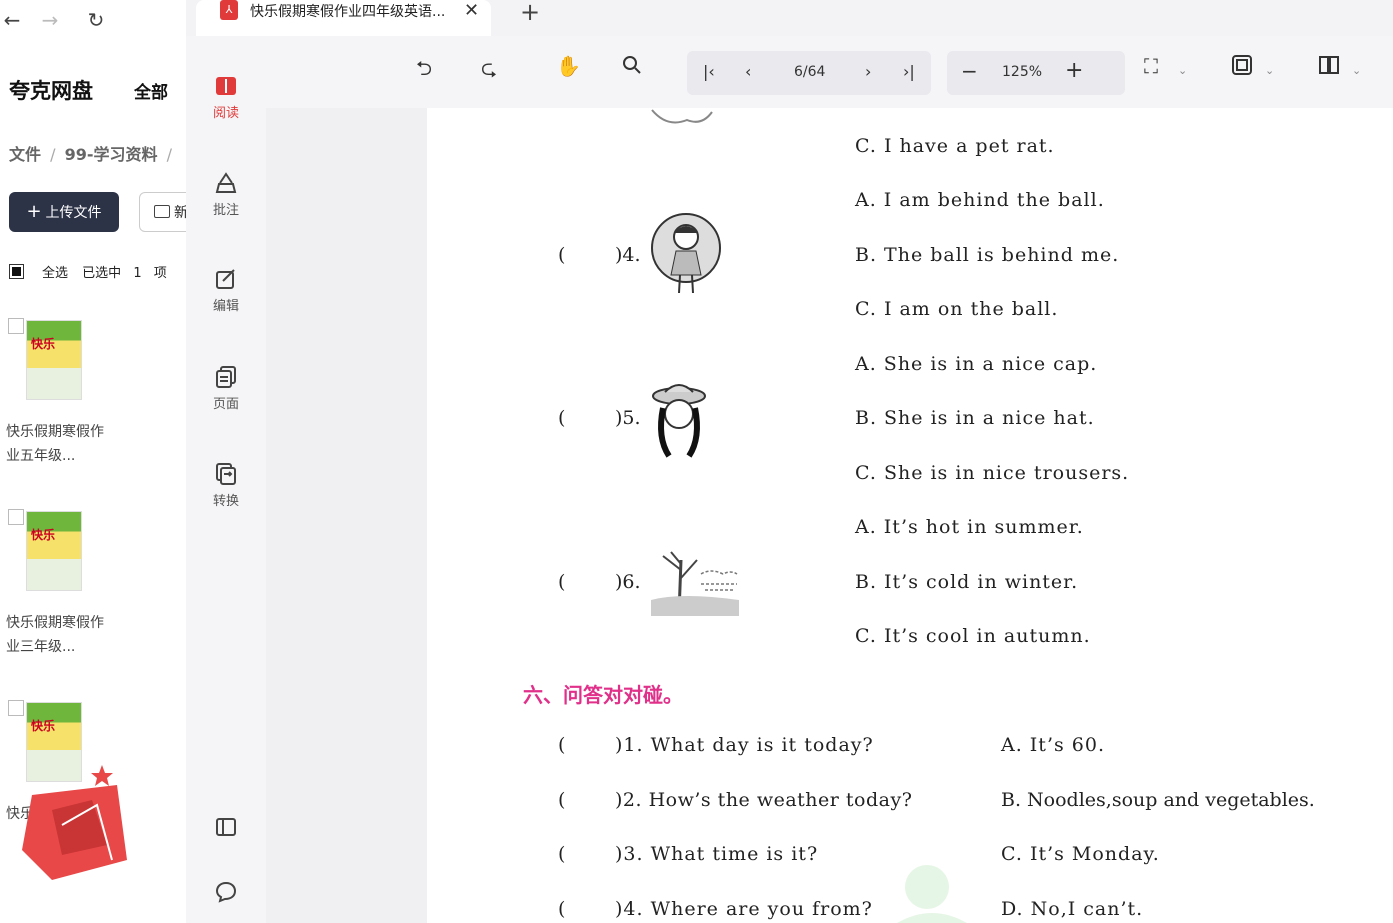 The width and height of the screenshot is (1393, 923). What do you see at coordinates (987, 255) in the screenshot?
I see `option-text: B. The ball is behind me.` at bounding box center [987, 255].